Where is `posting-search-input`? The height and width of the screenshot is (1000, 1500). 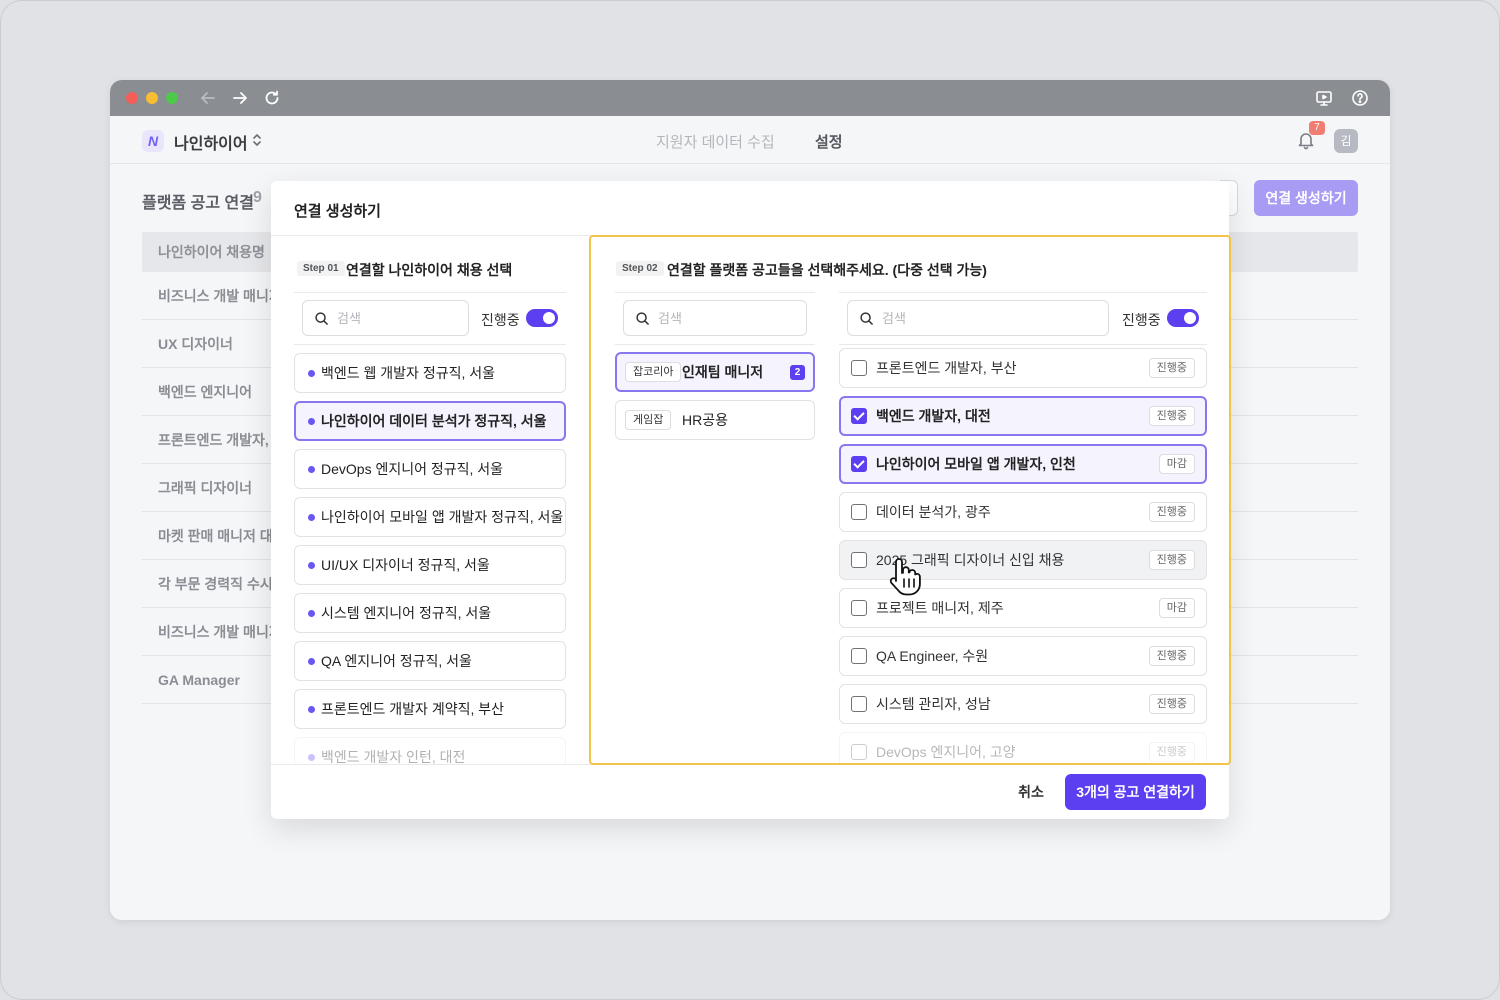 posting-search-input is located at coordinates (978, 318).